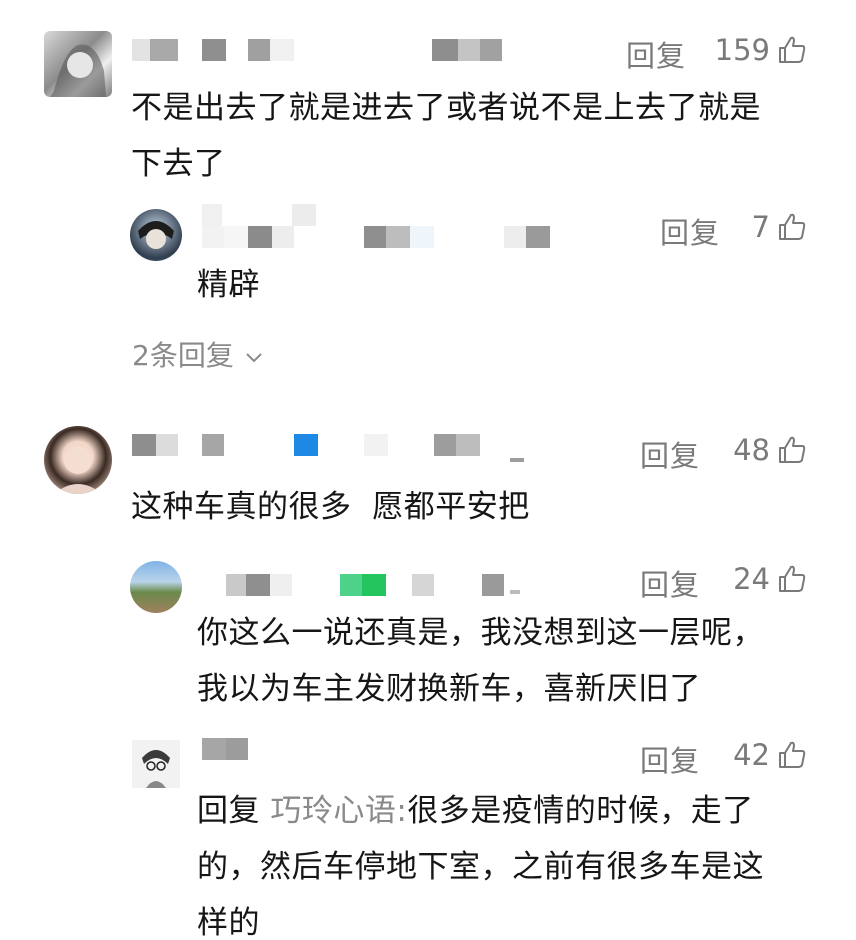 This screenshot has height=940, width=856. Describe the element at coordinates (446, 108) in the screenshot. I see `comment-text-line: 不是出去了就是进去了或者说不是上去了就是` at that location.